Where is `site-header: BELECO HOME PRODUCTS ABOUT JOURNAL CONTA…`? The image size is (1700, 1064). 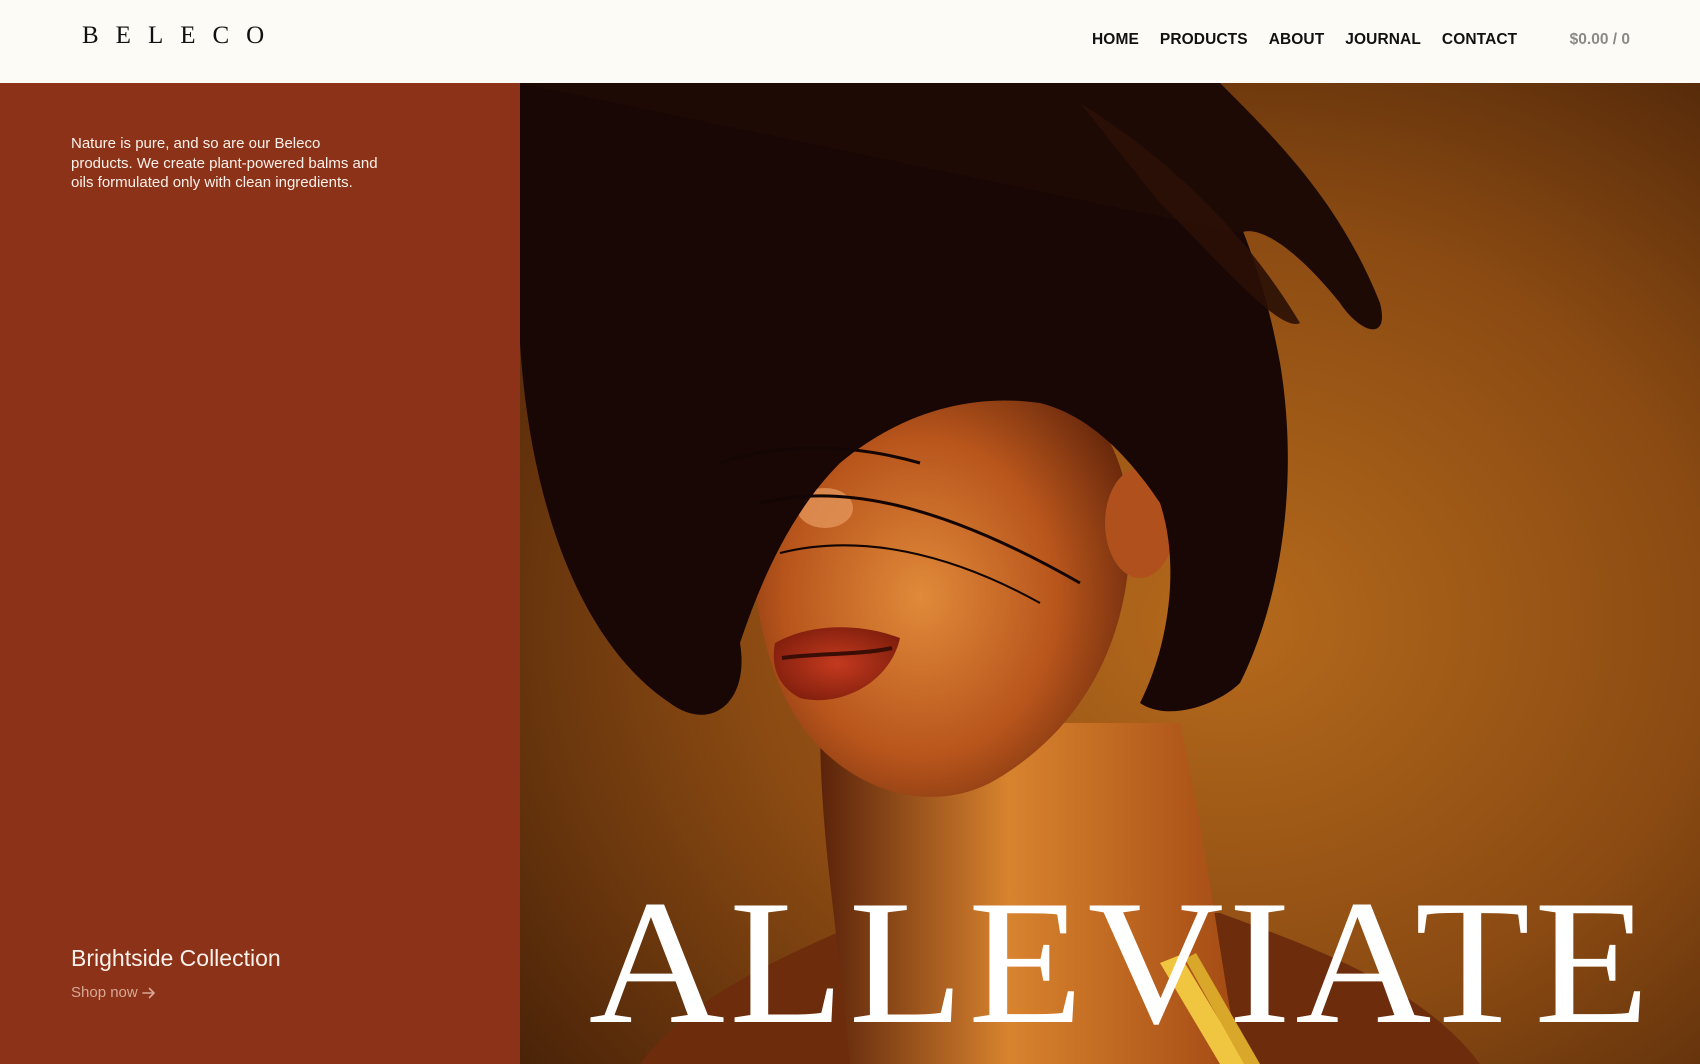 site-header: BELECO HOME PRODUCTS ABOUT JOURNAL CONTA… is located at coordinates (850, 41).